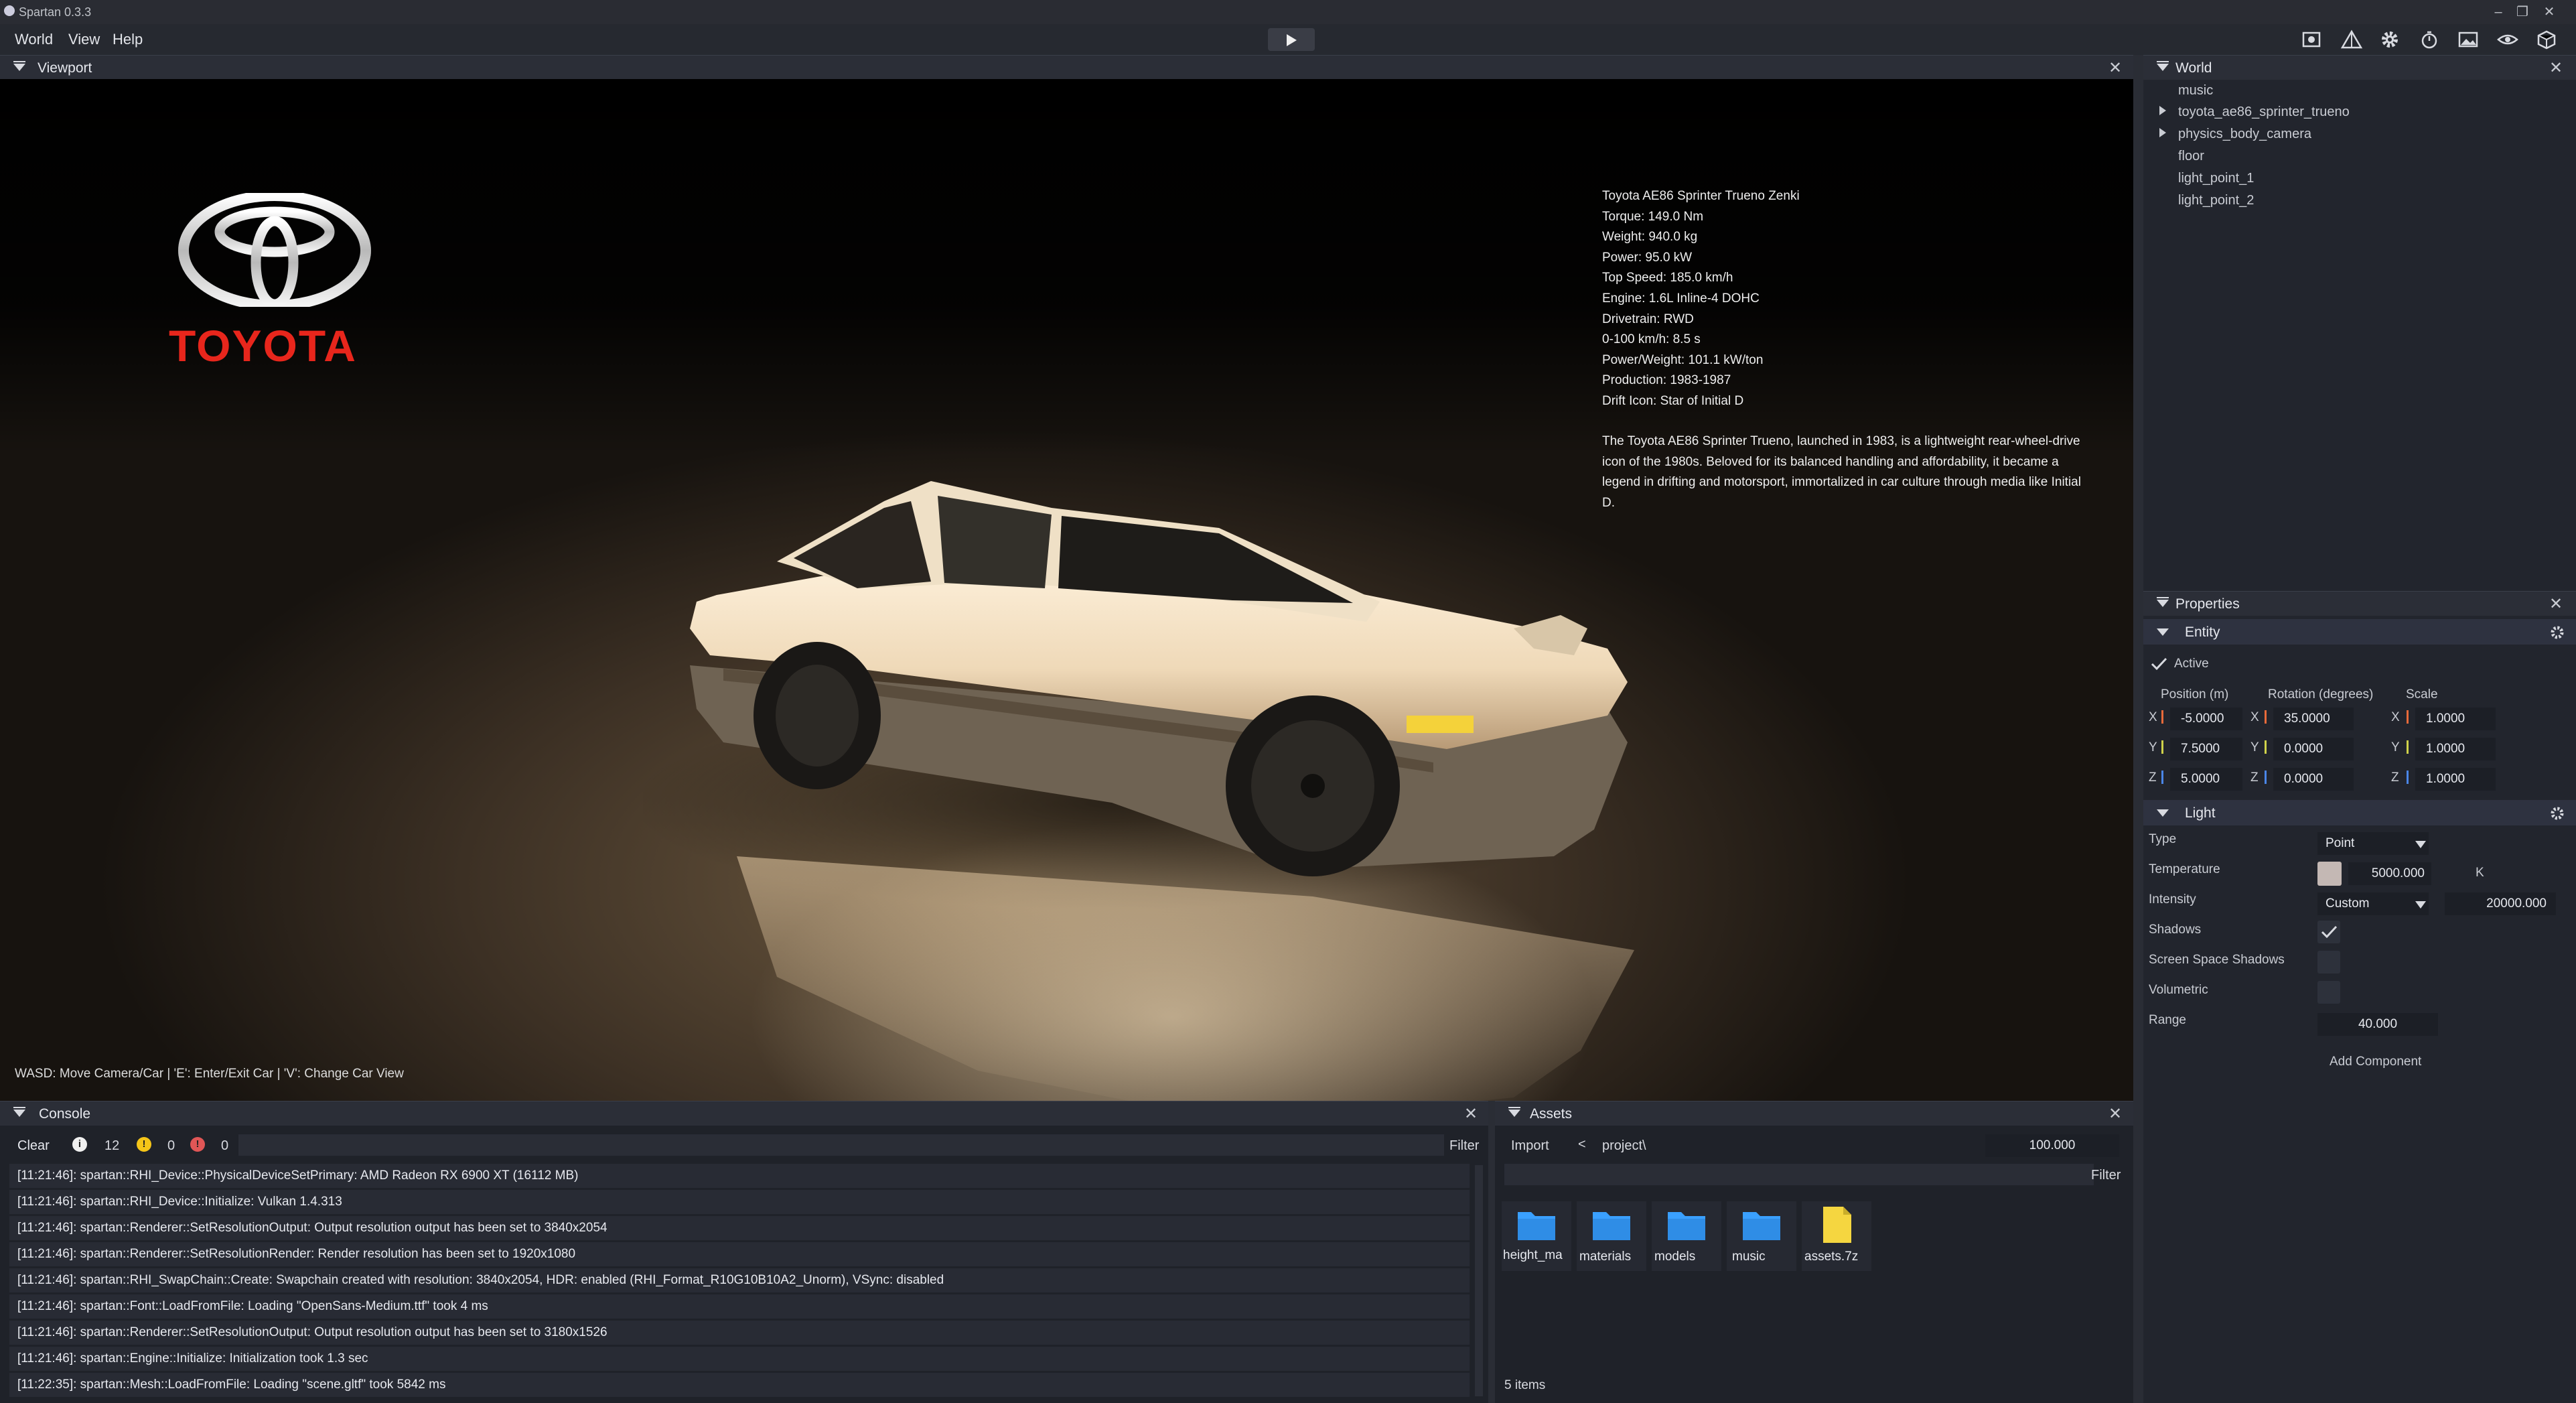 This screenshot has height=1403, width=2576. Describe the element at coordinates (2313, 749) in the screenshot. I see `rotation-y-input: 0.0000` at that location.